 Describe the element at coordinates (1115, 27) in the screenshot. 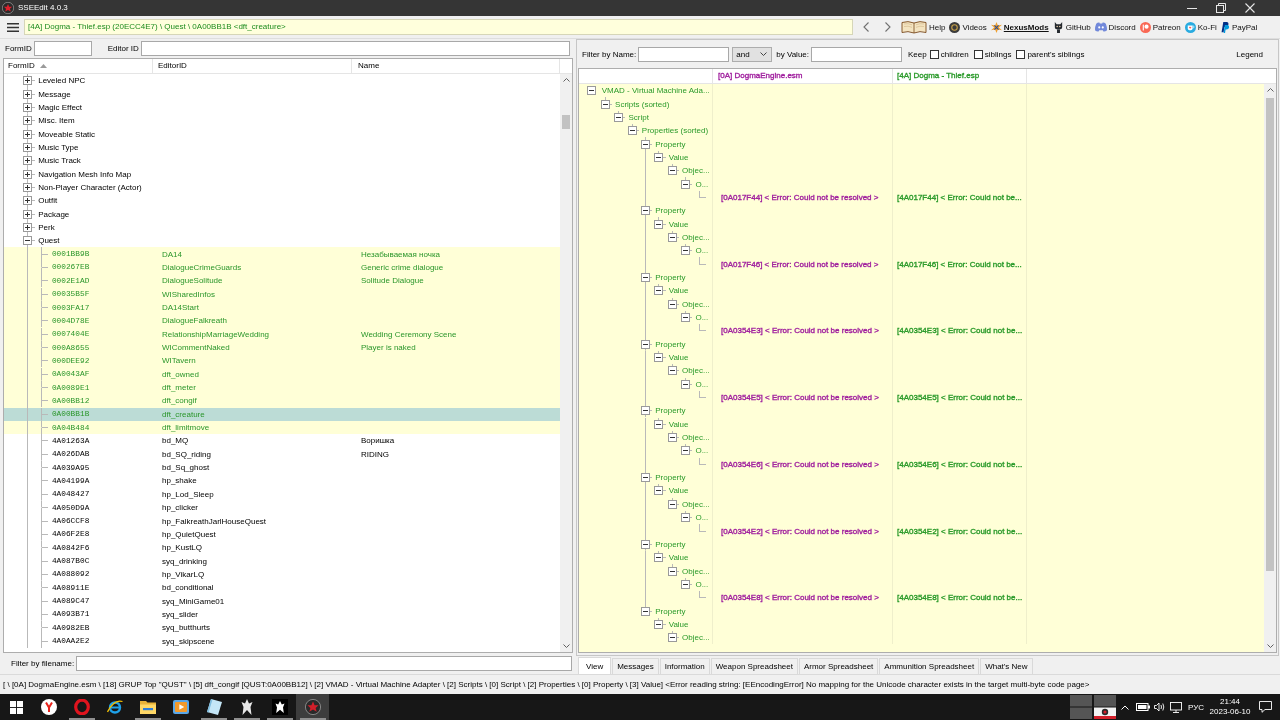

I see `toolbar-link: Discord` at that location.